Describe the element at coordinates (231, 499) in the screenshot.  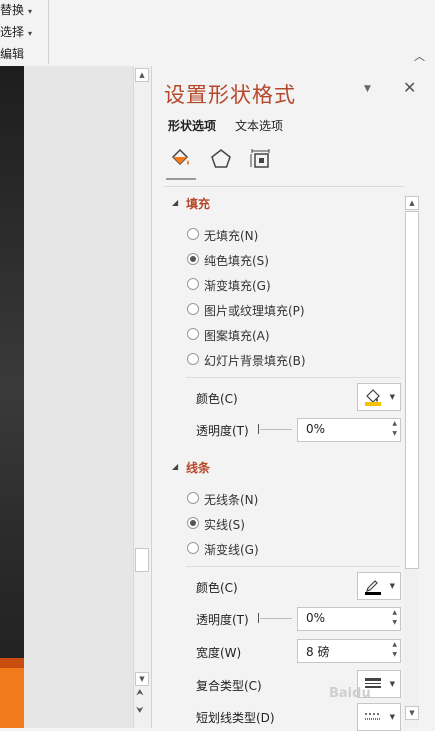
I see `option-no-line: 无线条(N)` at that location.